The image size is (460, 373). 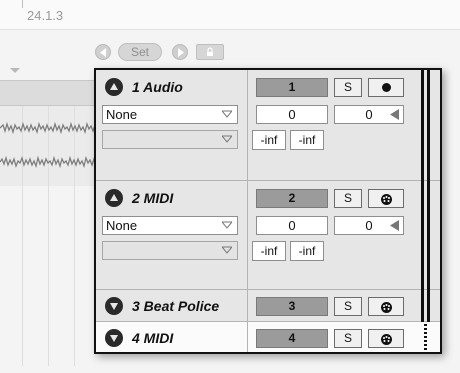 I want to click on track-row: 4 MIDI 4 S, so click(x=268, y=337).